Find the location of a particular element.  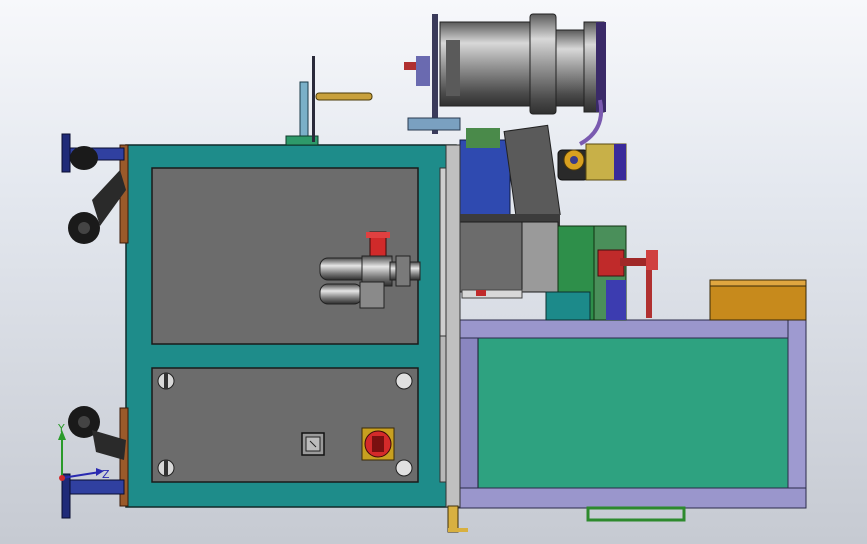

emergency-stop-button is located at coordinates (378, 444).